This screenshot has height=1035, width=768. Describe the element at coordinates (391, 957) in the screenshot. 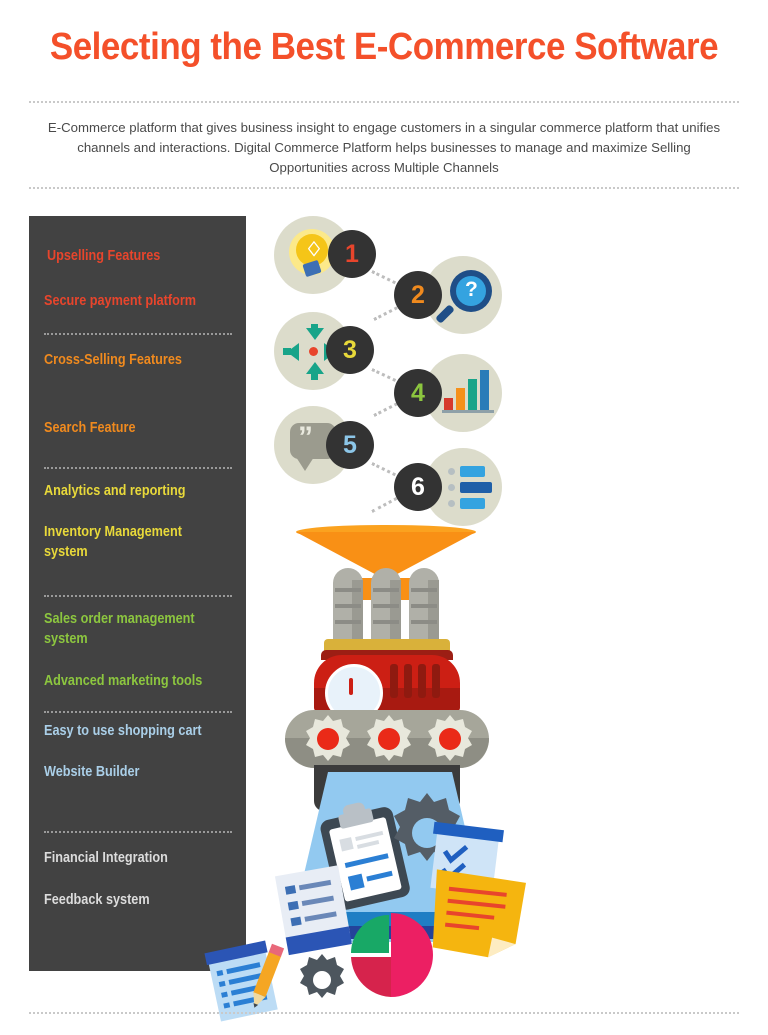

I see `pie-chart-icon` at that location.